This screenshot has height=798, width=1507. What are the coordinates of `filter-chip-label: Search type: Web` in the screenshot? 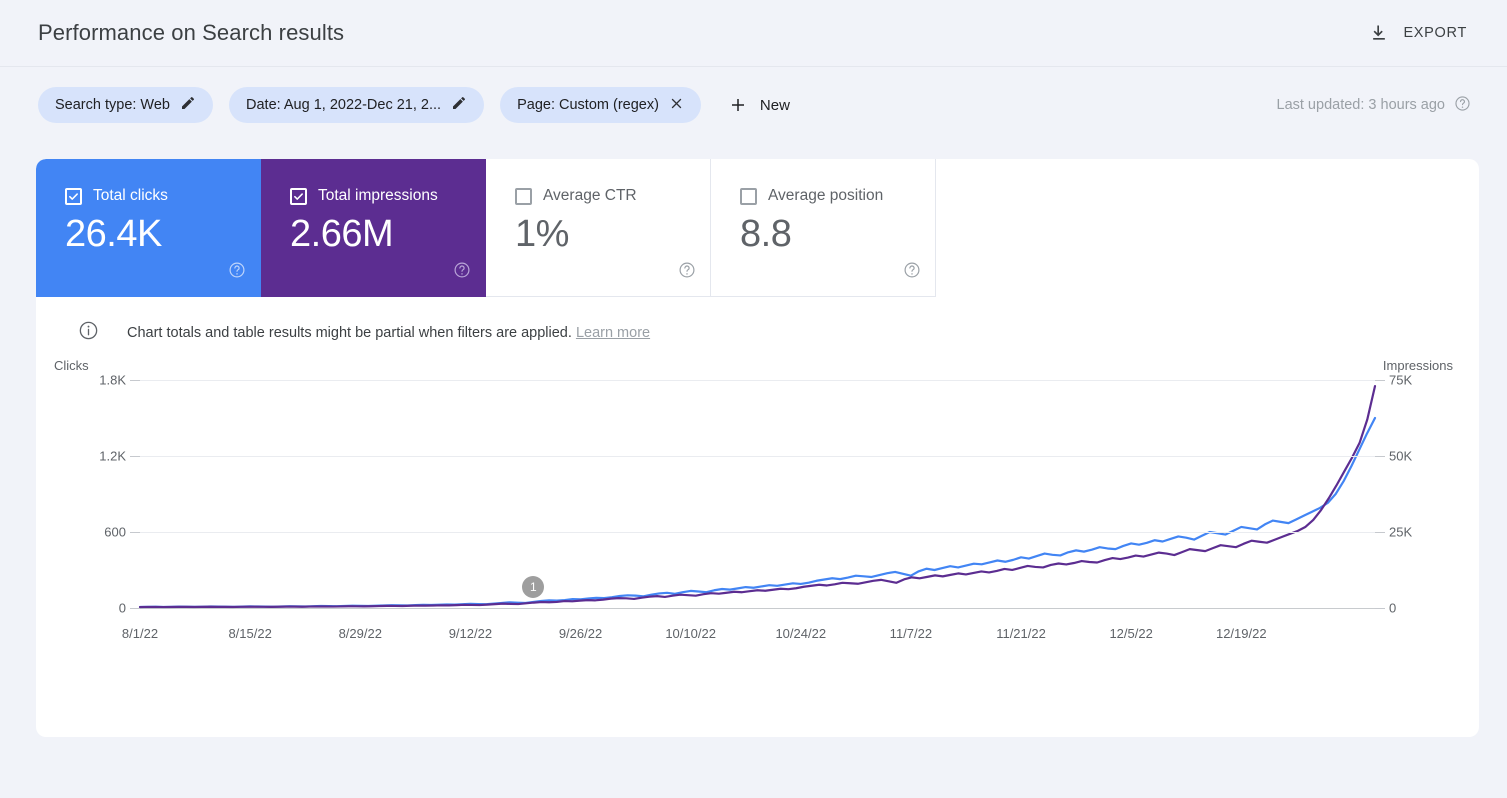 It's located at (112, 105).